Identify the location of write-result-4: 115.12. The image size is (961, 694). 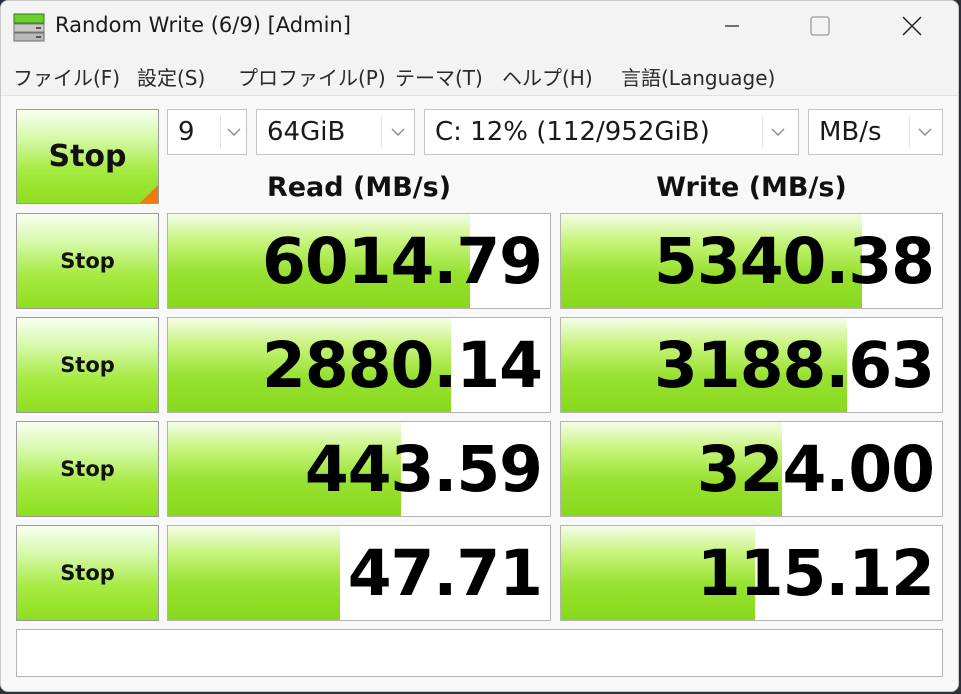
(751, 573).